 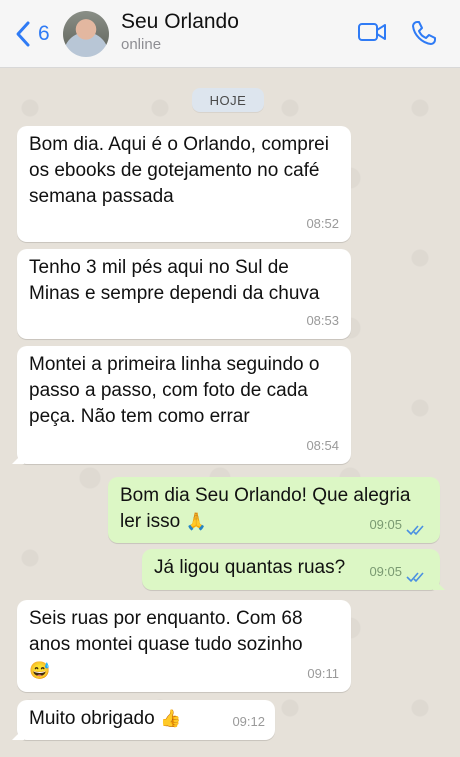 What do you see at coordinates (424, 33) in the screenshot?
I see `phone-call-icon` at bounding box center [424, 33].